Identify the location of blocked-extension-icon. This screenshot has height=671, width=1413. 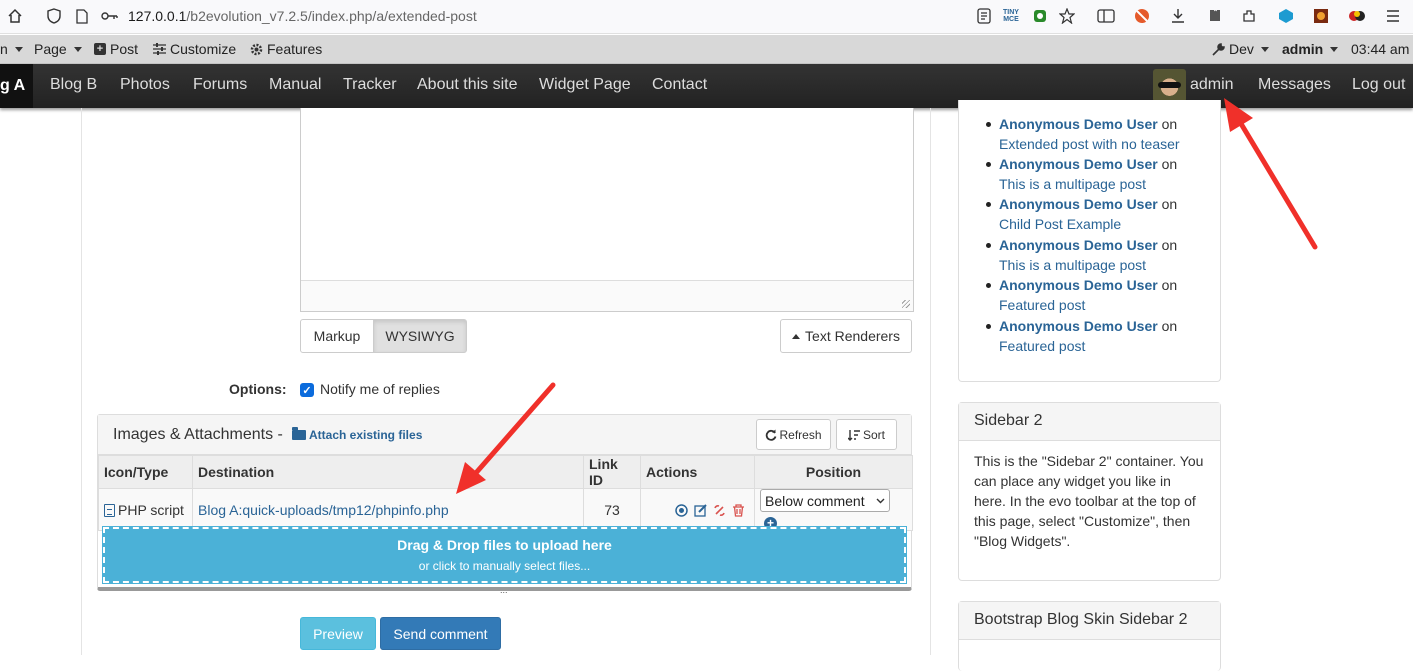
(1142, 16).